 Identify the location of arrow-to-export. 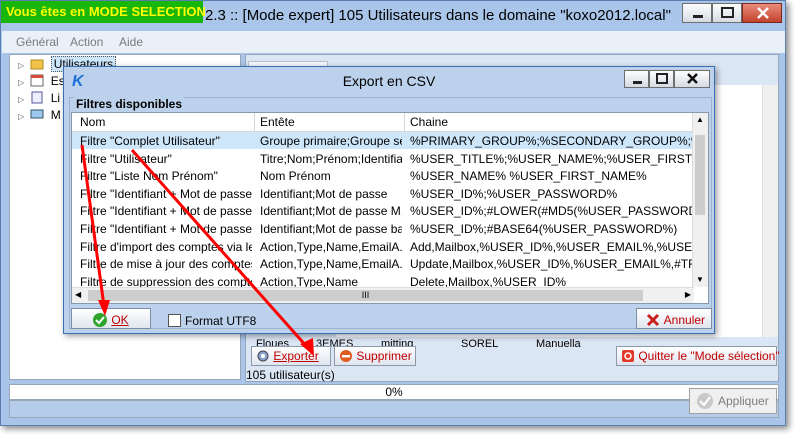
(220, 249).